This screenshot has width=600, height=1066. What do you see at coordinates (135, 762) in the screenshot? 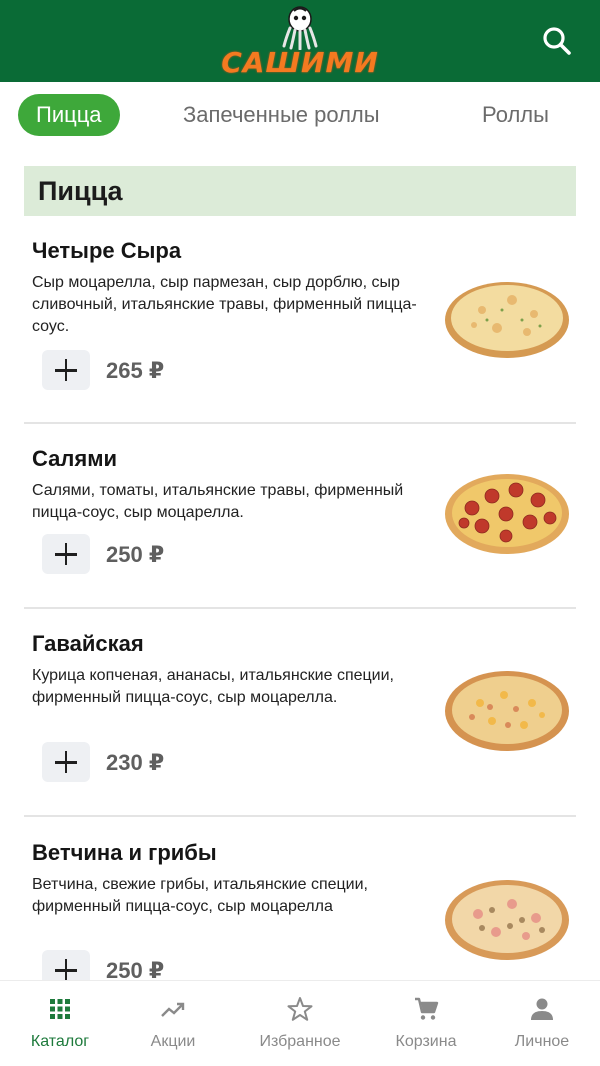
I see `product-price: 230 ₽` at bounding box center [135, 762].